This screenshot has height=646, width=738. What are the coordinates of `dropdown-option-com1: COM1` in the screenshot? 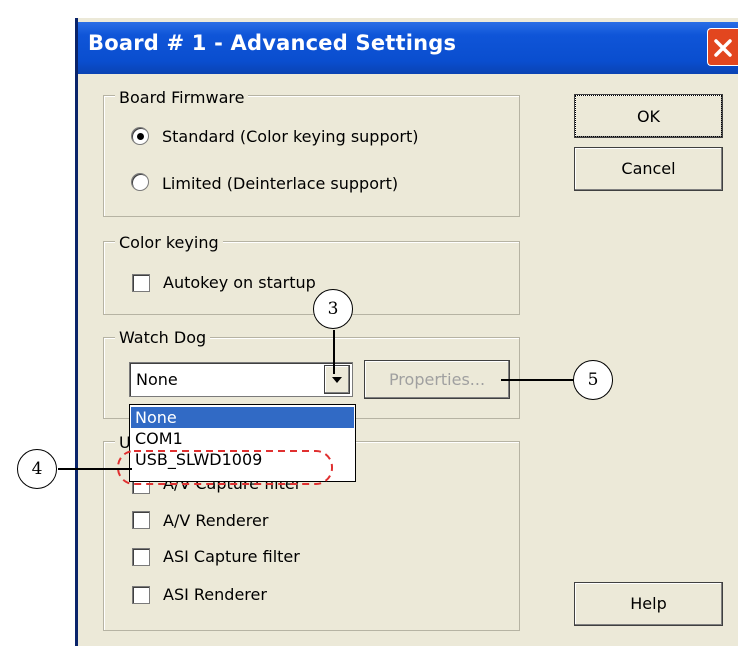 It's located at (242, 438).